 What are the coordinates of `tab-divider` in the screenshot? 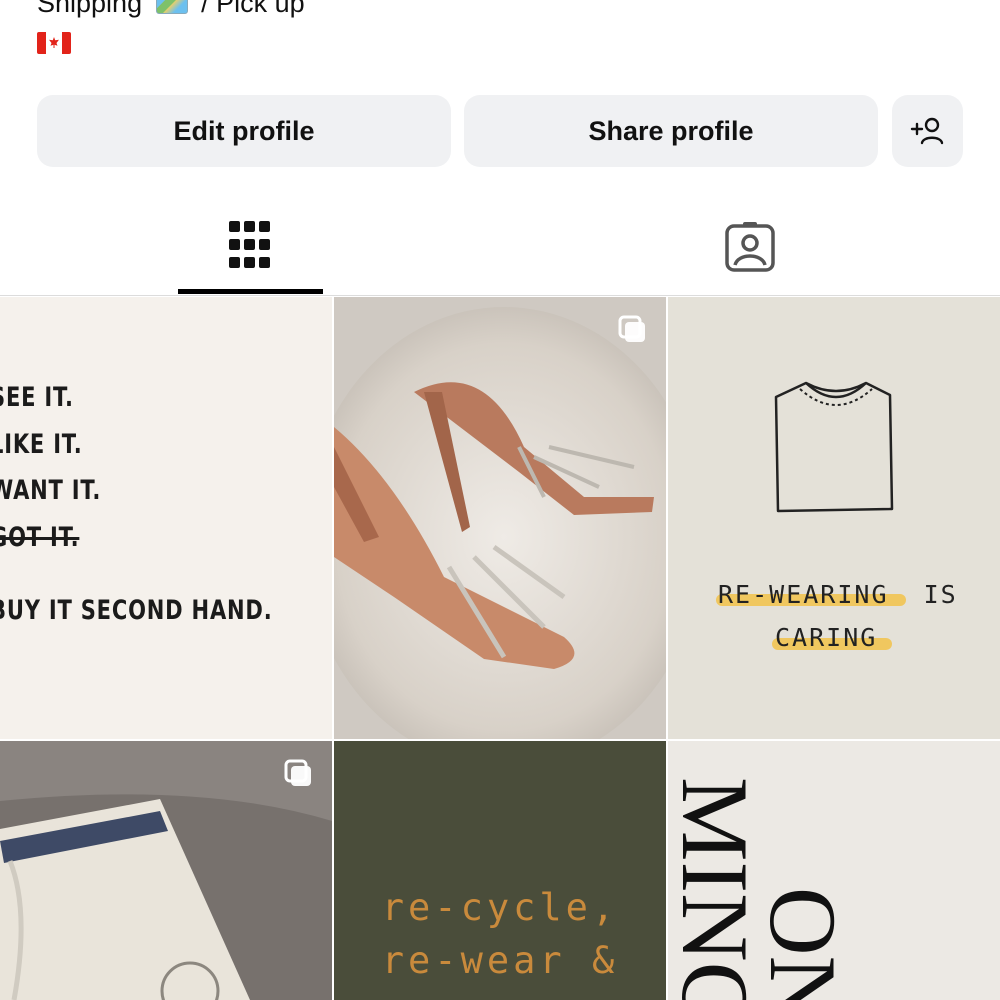 It's located at (500, 295).